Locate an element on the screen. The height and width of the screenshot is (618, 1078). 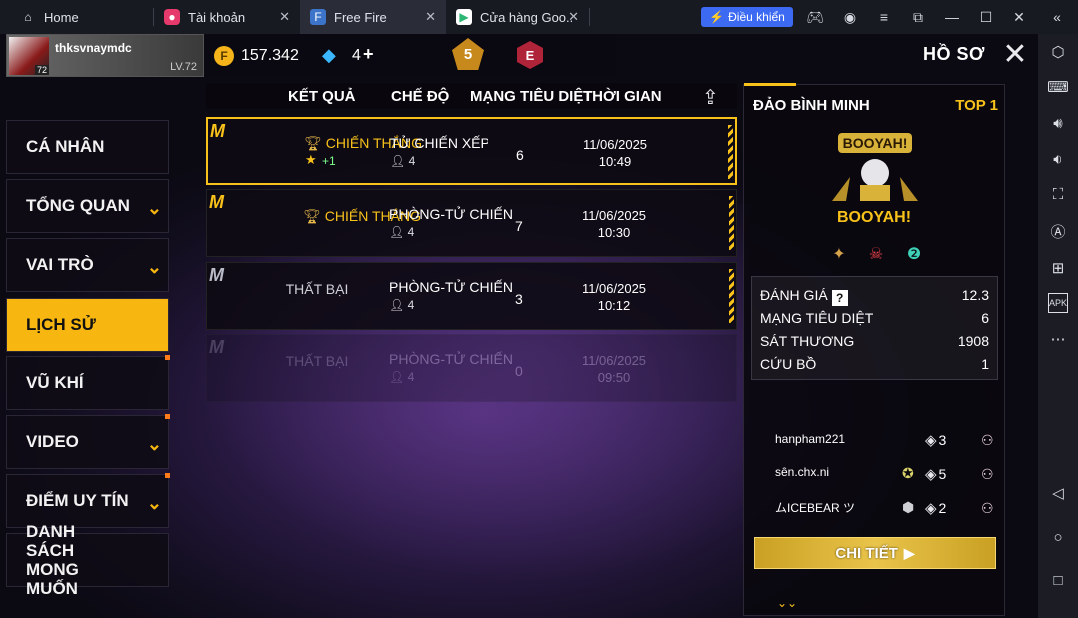
trophy-icon: 🏆︎ is located at coordinates (315, 143).